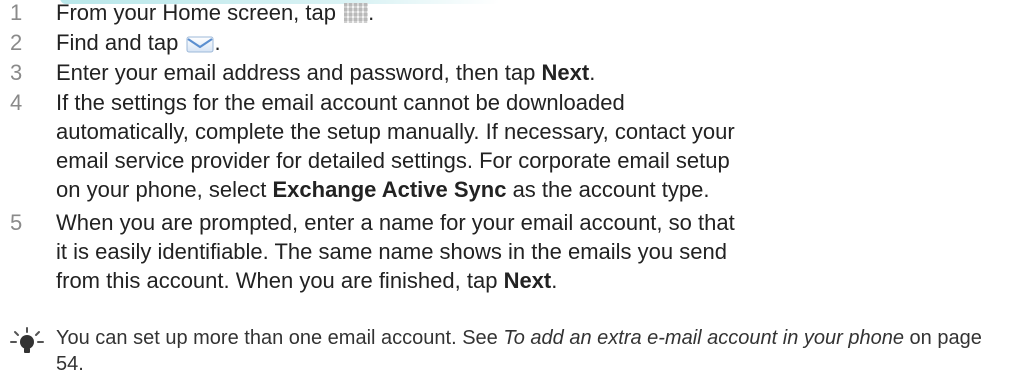 The image size is (1020, 388). Describe the element at coordinates (401, 13) in the screenshot. I see `step-text: From your Home screen, tap .` at that location.